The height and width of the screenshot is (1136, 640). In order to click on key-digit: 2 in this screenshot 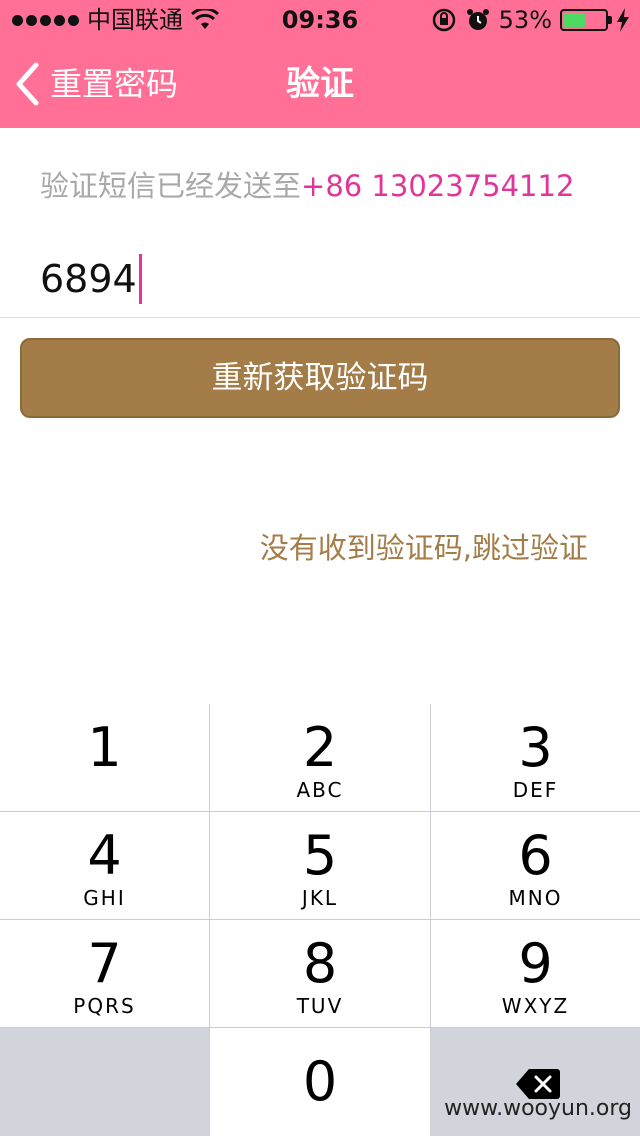, I will do `click(320, 747)`.